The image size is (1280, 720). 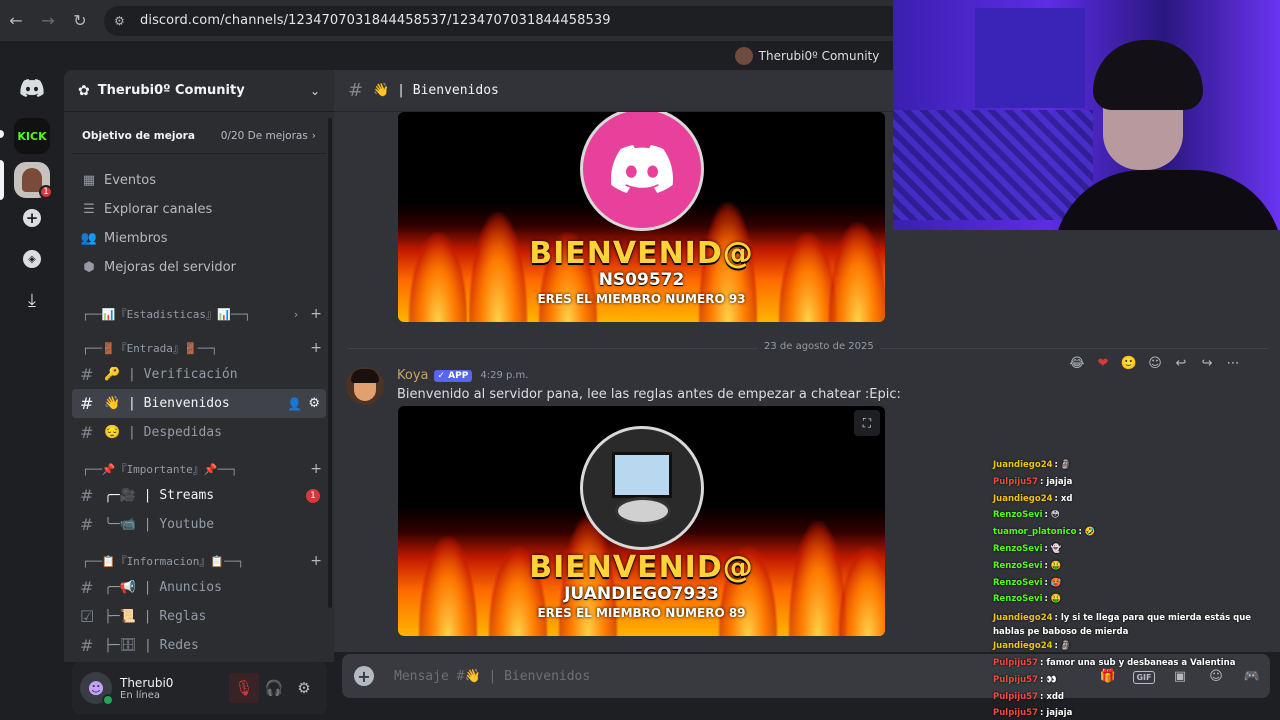 I want to click on text-channel-icon: #, so click(x=87, y=432).